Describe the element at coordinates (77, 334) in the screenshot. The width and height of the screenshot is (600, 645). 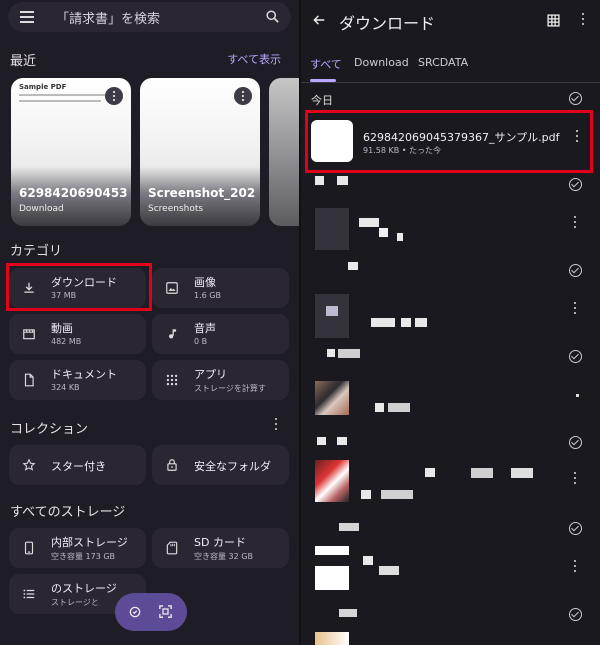
I see `category-videos: 動画 482 MB` at that location.